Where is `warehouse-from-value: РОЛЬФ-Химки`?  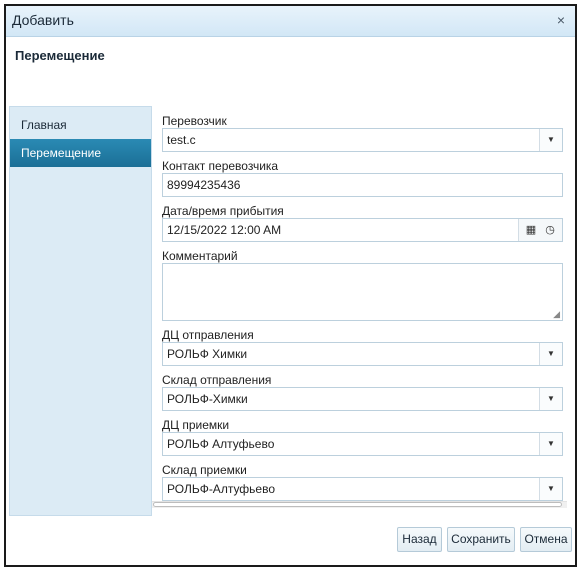
warehouse-from-value: РОЛЬФ-Химки is located at coordinates (207, 399).